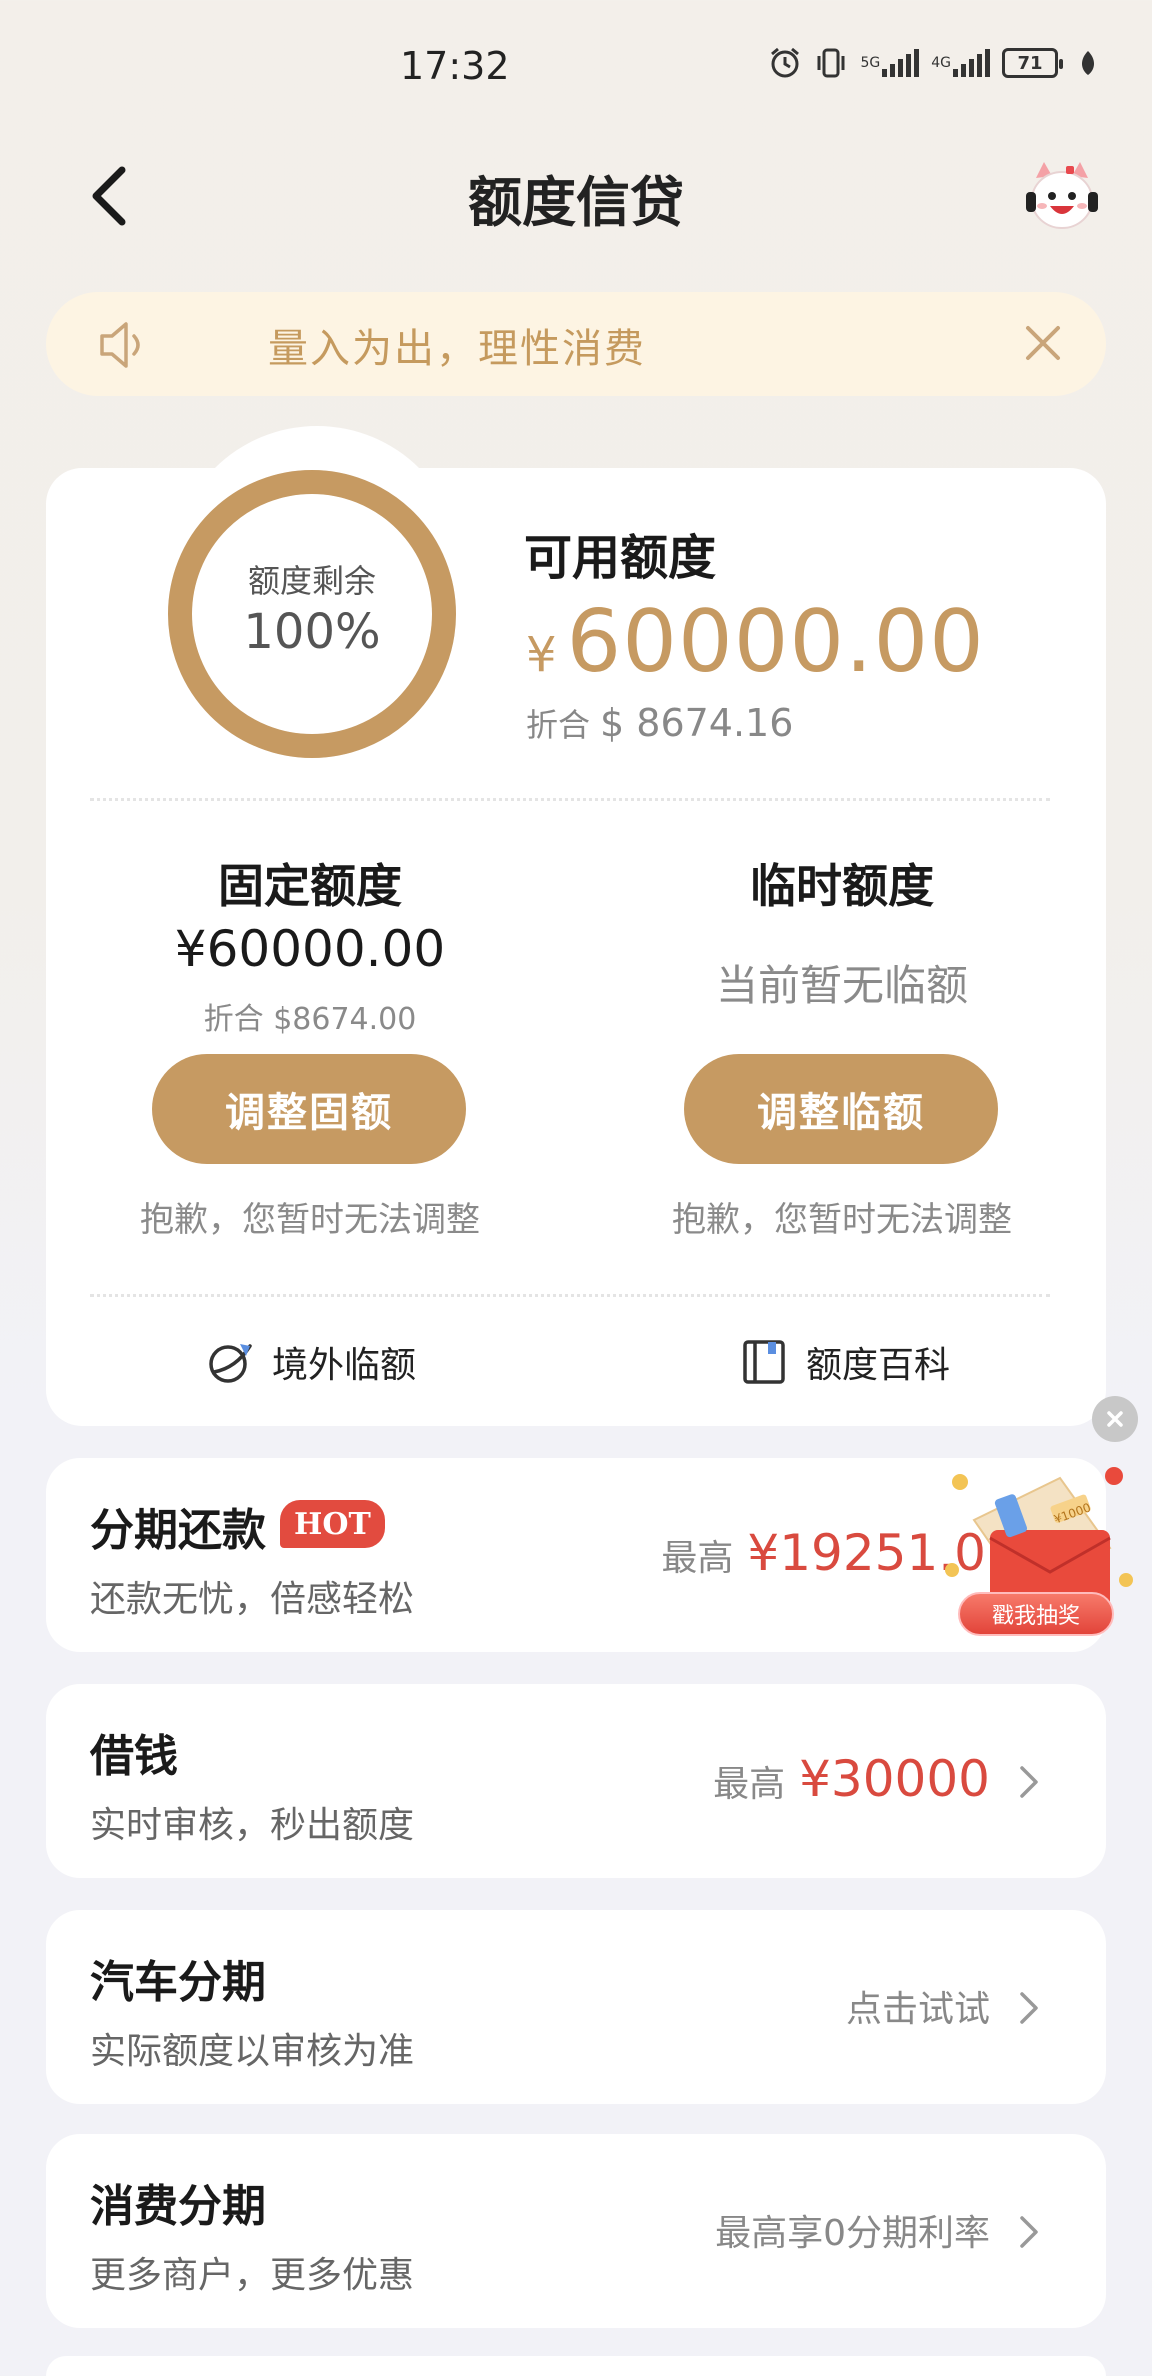 The image size is (1152, 2376). Describe the element at coordinates (178, 2206) in the screenshot. I see `product-title: 消费分期` at that location.